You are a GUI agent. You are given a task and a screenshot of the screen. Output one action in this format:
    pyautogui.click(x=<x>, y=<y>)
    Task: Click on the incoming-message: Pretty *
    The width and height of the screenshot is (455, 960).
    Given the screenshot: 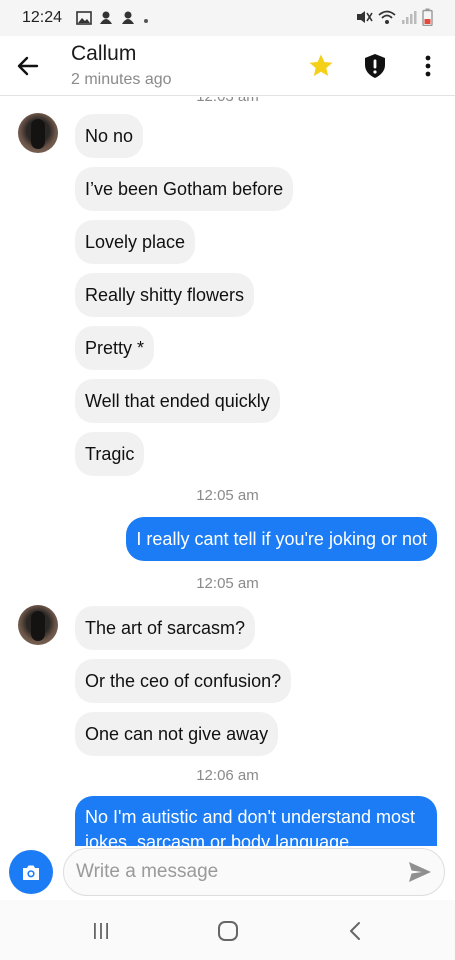 What is the action you would take?
    pyautogui.click(x=115, y=348)
    